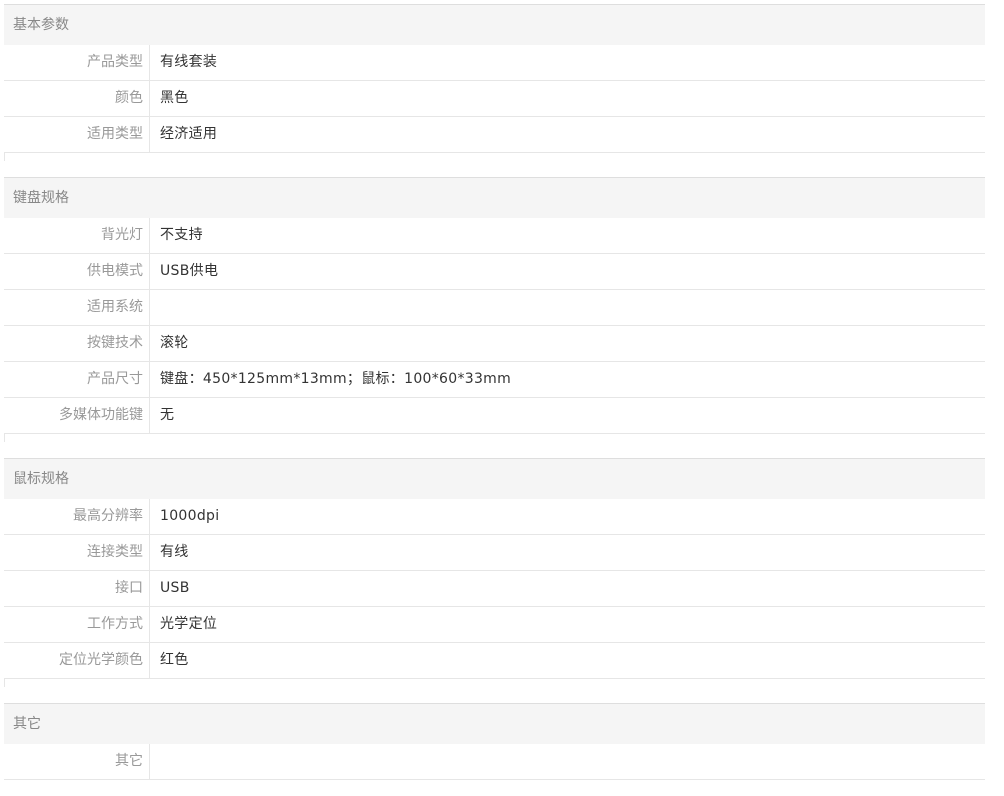 The image size is (1004, 796). I want to click on spec-row: 适用系统, so click(494, 308).